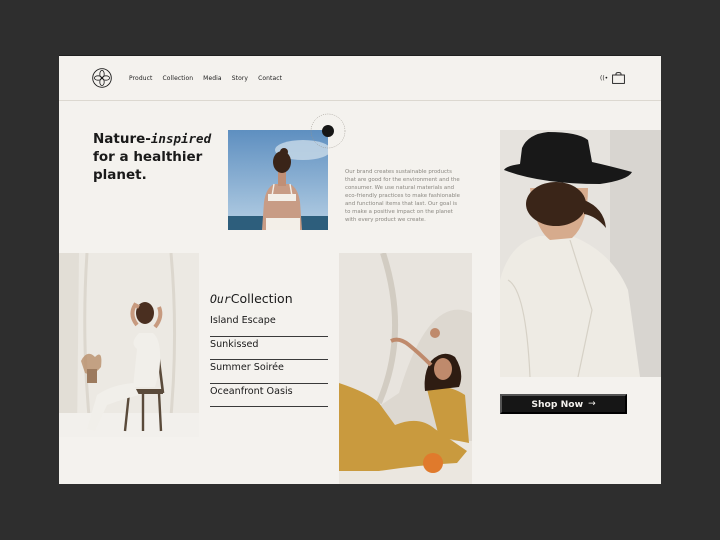 This screenshot has height=540, width=720. What do you see at coordinates (269, 395) in the screenshot?
I see `collection-item-oceanfront-oasis: Oceanfront Oasis` at bounding box center [269, 395].